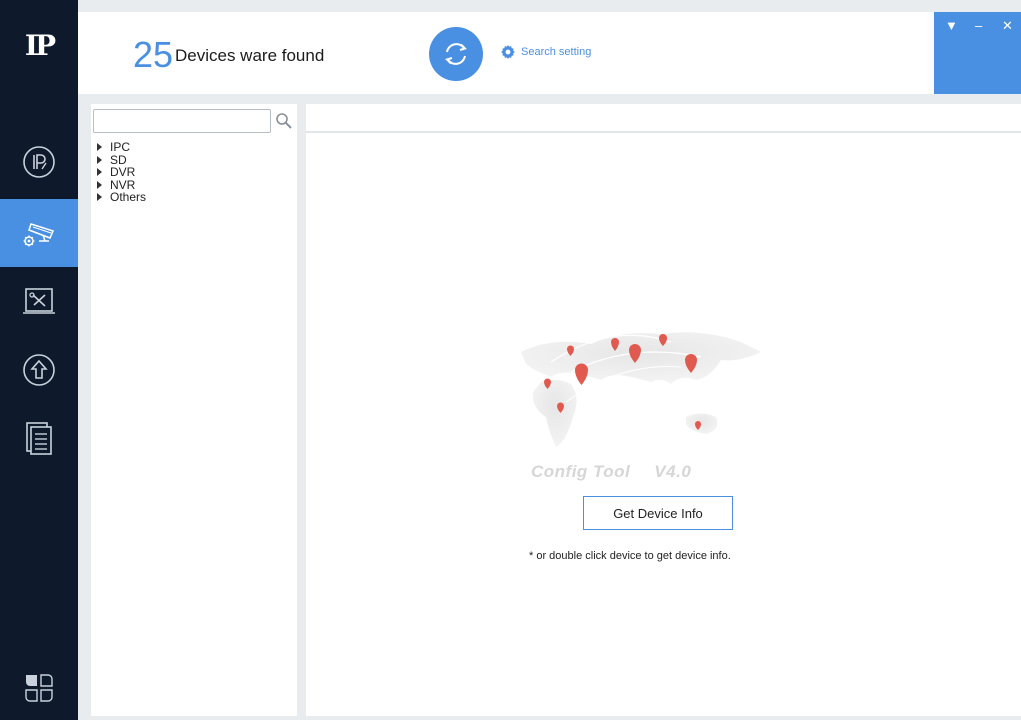 Image resolution: width=1021 pixels, height=720 pixels. Describe the element at coordinates (508, 52) in the screenshot. I see `gear-icon` at that location.